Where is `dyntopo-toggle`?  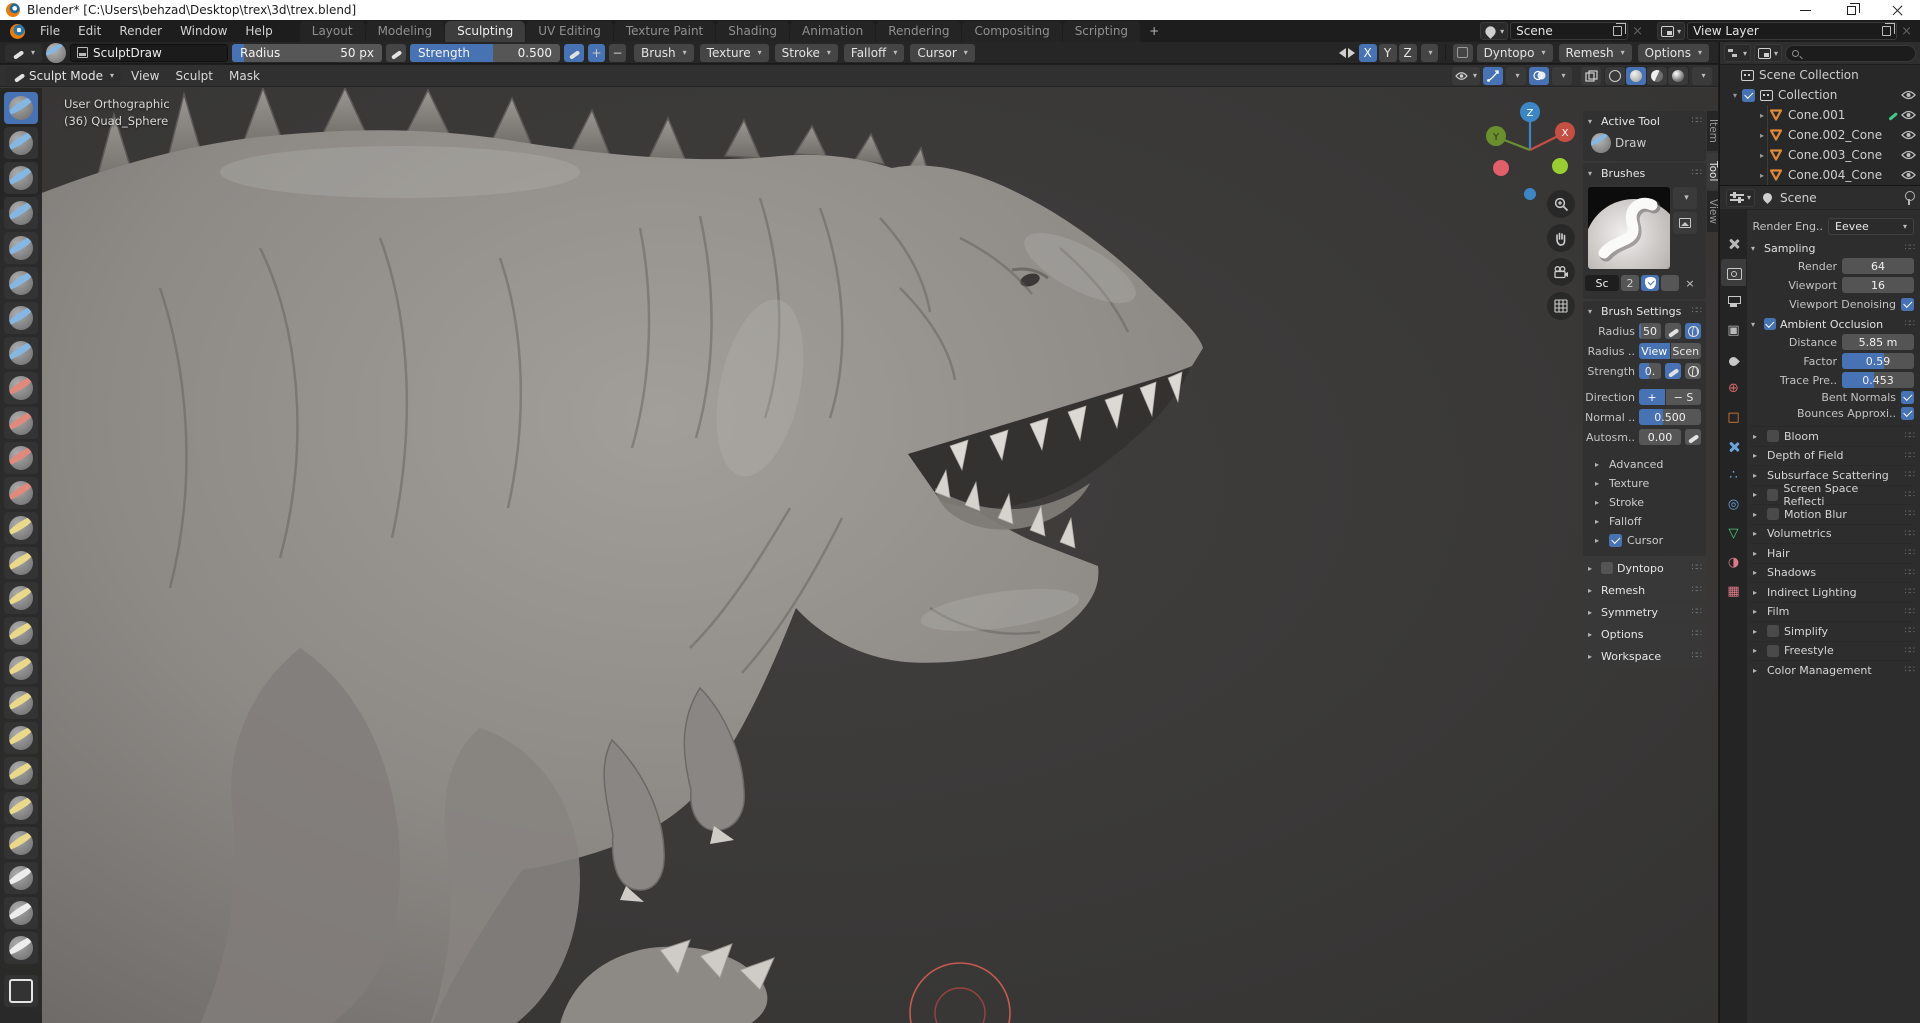 dyntopo-toggle is located at coordinates (1462, 52).